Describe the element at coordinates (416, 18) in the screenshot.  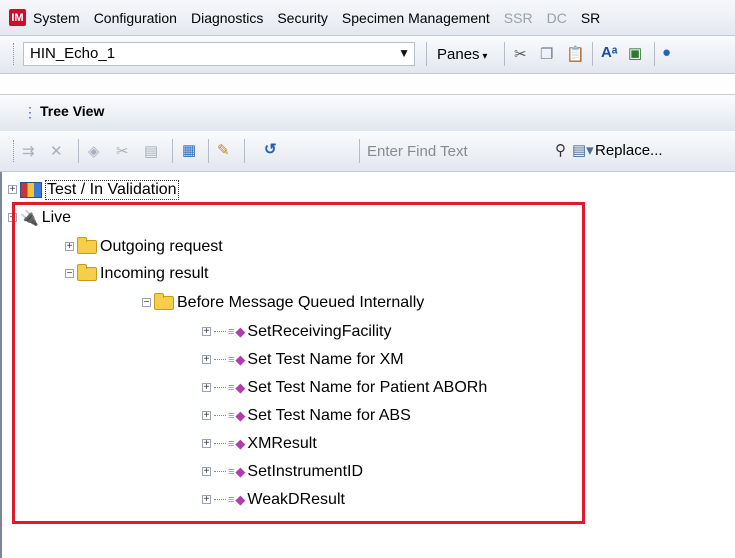
I see `menu-specimen-management: Specimen Management` at that location.